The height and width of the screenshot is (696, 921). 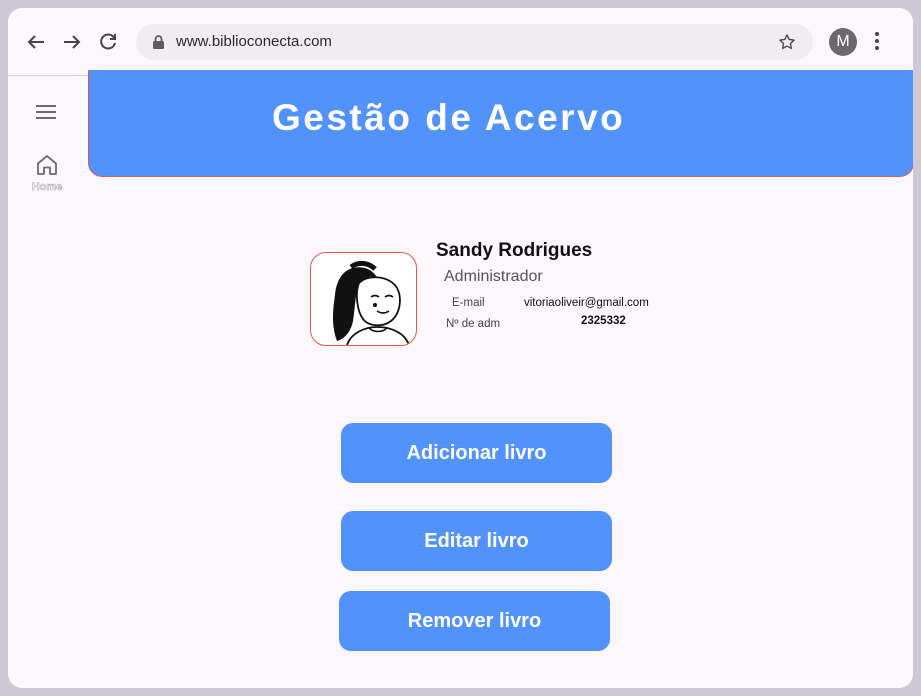 What do you see at coordinates (47, 187) in the screenshot?
I see `sidebar-item-label: Home` at bounding box center [47, 187].